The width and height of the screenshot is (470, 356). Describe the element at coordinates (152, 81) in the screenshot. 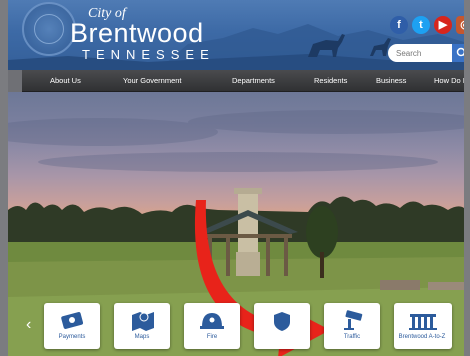

I see `nav-your-government: Your Government` at that location.